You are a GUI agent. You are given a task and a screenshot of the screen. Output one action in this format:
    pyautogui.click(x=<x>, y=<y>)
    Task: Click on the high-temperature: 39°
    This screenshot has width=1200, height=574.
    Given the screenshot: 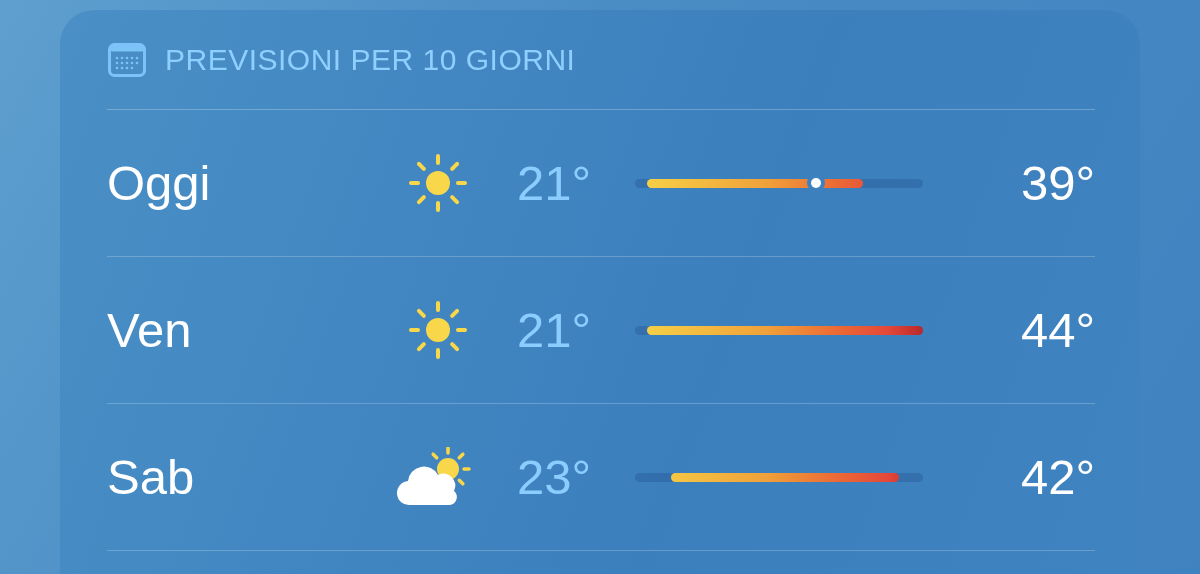 What is the action you would take?
    pyautogui.click(x=1057, y=183)
    